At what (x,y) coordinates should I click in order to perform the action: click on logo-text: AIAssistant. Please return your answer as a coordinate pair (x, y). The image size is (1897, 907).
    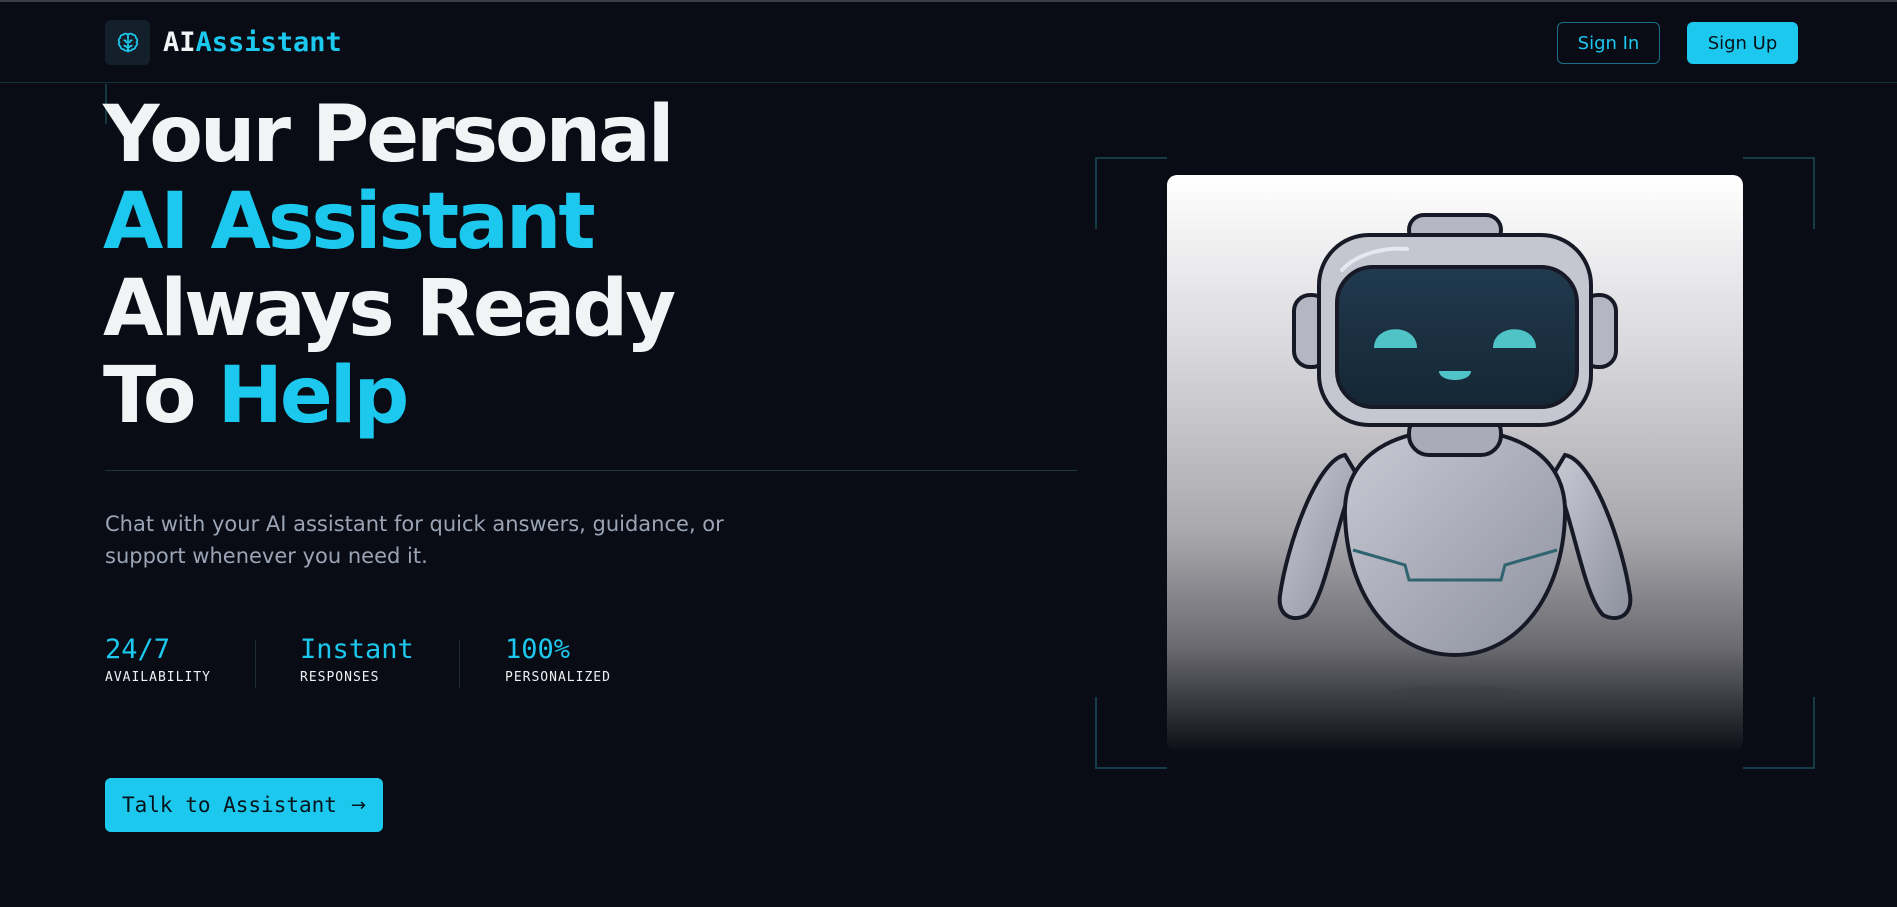
    Looking at the image, I should click on (252, 42).